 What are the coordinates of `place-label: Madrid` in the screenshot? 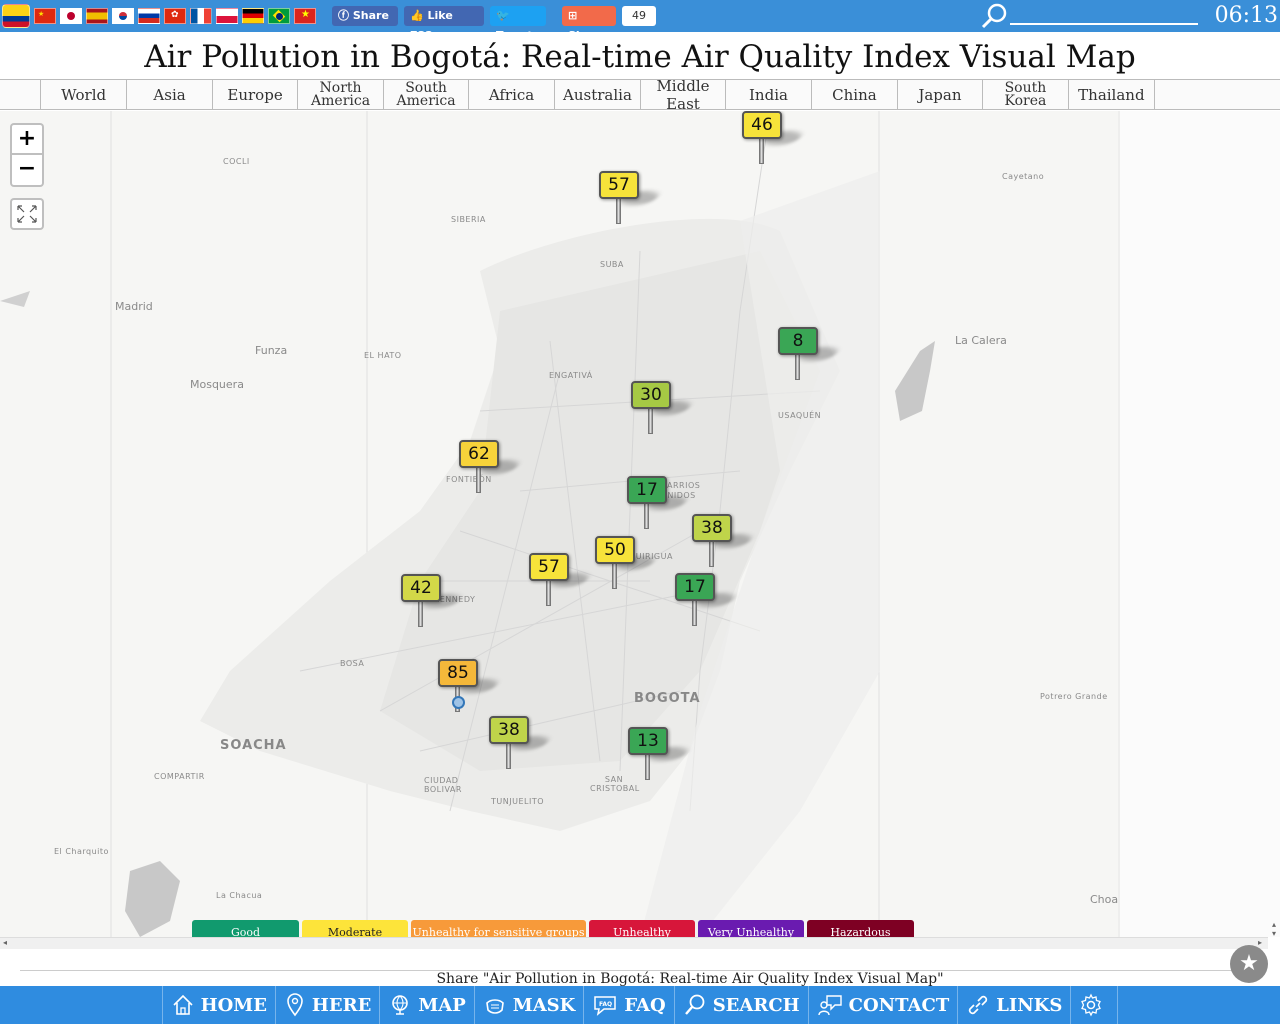 It's located at (134, 306).